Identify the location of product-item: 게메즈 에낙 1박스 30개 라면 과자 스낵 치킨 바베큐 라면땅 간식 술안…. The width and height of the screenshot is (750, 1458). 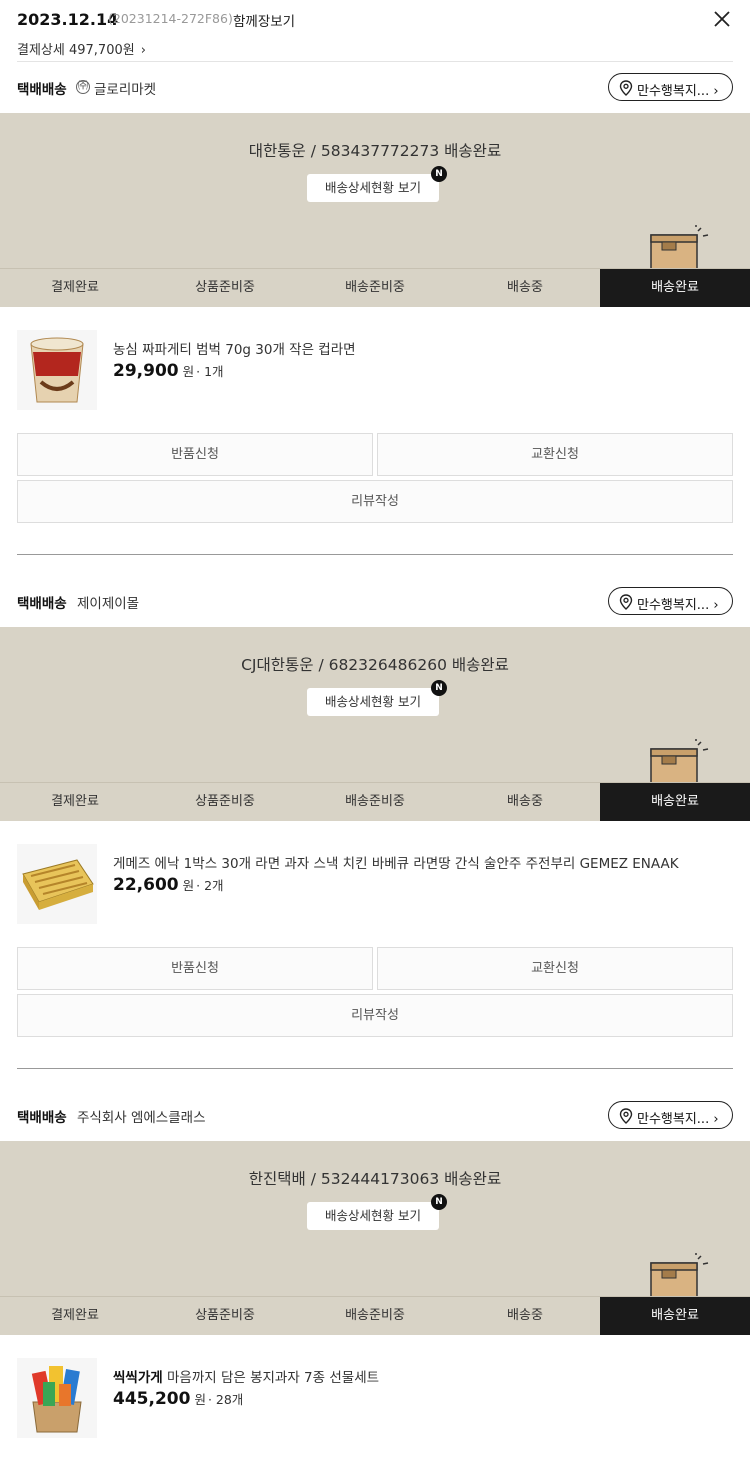
(375, 894).